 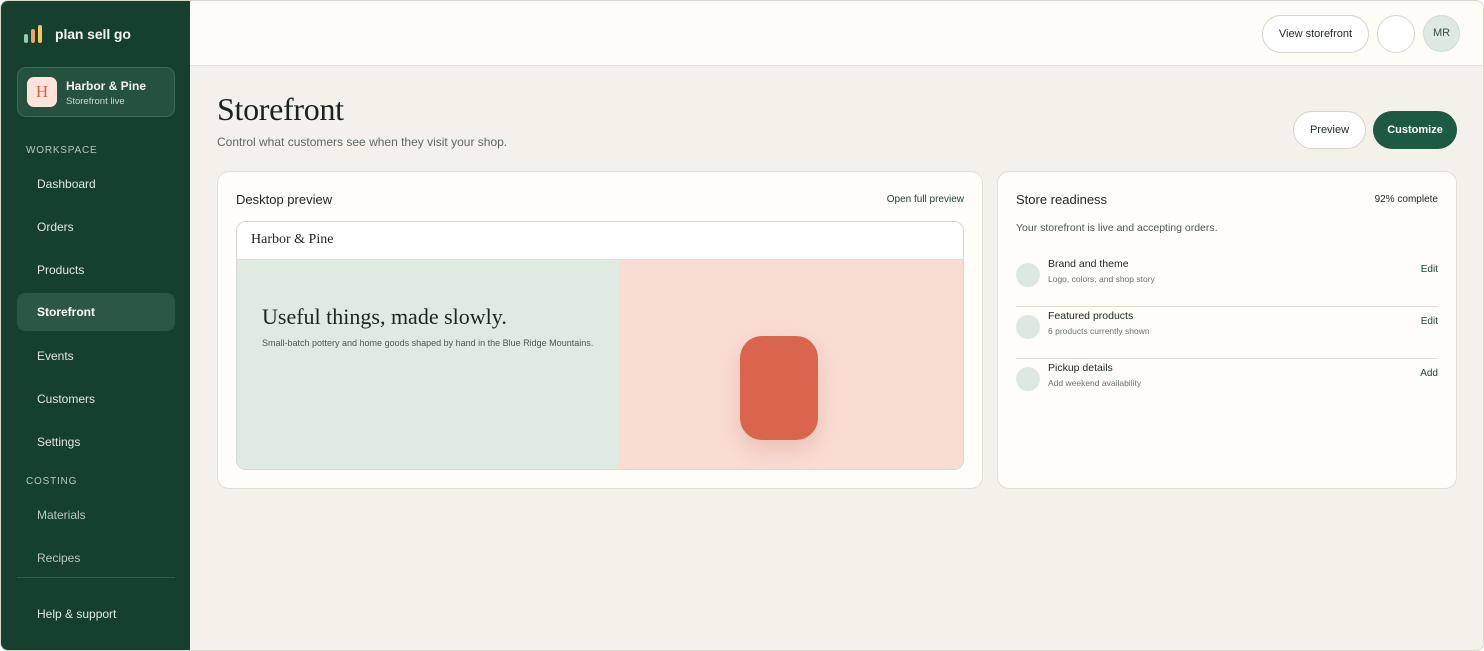 What do you see at coordinates (1441, 33) in the screenshot?
I see `user-avatar: MR` at bounding box center [1441, 33].